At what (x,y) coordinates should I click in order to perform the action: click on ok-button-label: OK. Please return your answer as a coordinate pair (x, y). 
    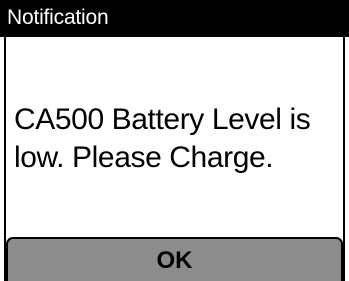
    Looking at the image, I should click on (174, 260).